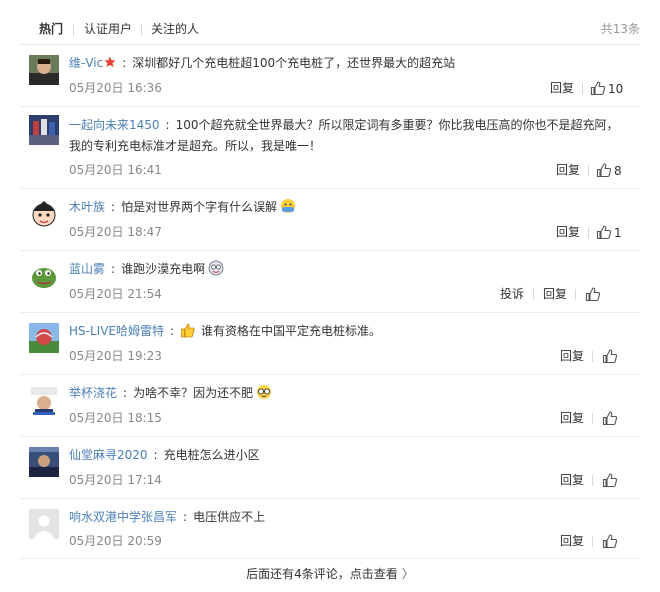 The width and height of the screenshot is (660, 592). What do you see at coordinates (115, 480) in the screenshot?
I see `comment-time: 05月20日 17:14` at bounding box center [115, 480].